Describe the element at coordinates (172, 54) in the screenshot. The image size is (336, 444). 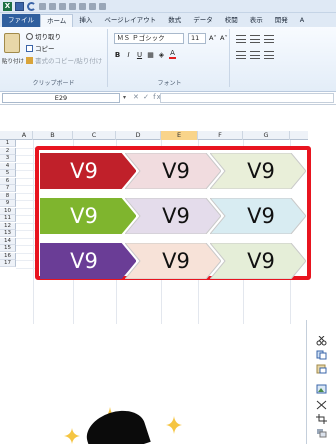
I see `font-color-icon: A` at that location.